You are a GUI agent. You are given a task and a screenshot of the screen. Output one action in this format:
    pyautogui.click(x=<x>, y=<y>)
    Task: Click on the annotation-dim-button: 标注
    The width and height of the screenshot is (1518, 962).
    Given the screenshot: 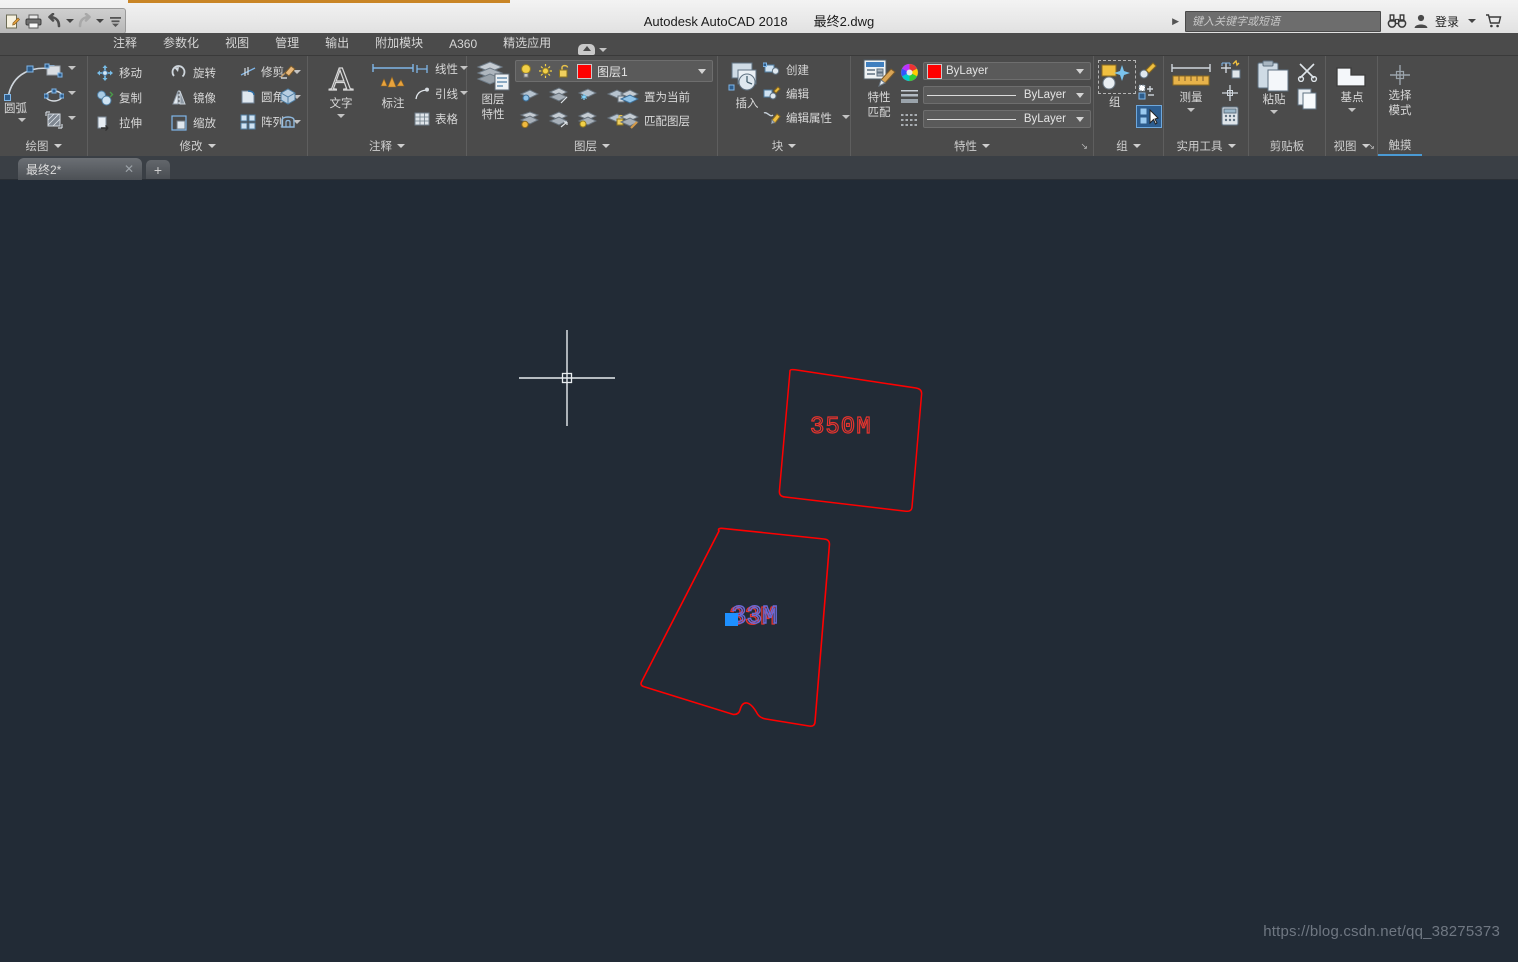 What is the action you would take?
    pyautogui.click(x=393, y=85)
    